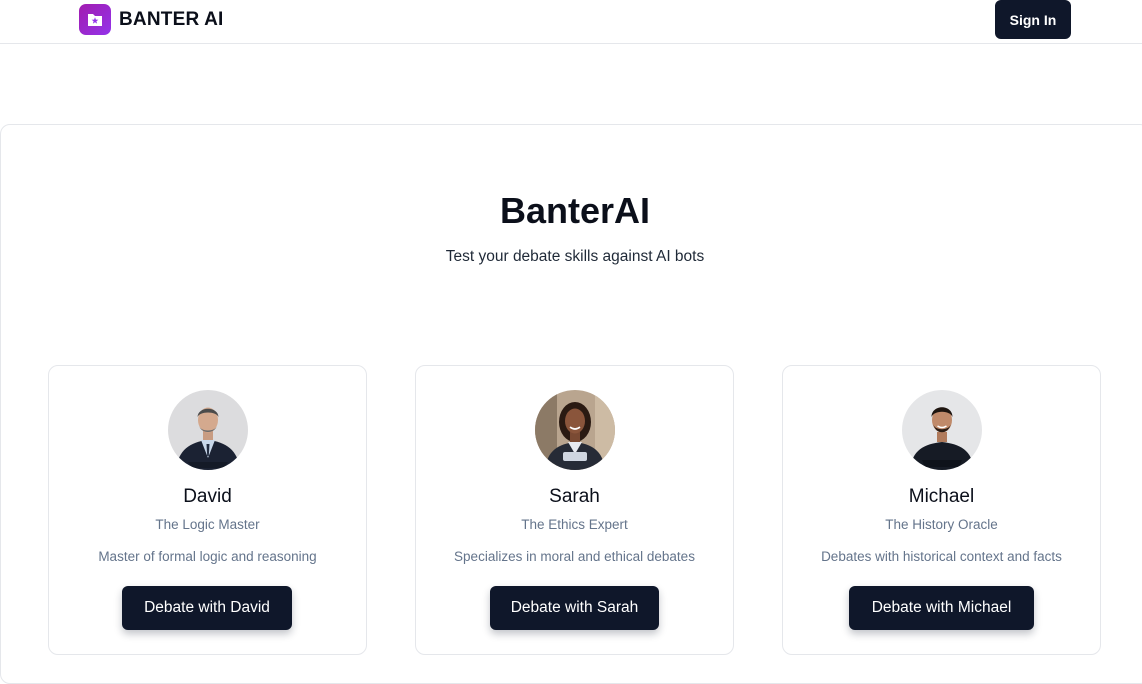 Image resolution: width=1142 pixels, height=684 pixels. What do you see at coordinates (207, 496) in the screenshot?
I see `bot-name: David` at bounding box center [207, 496].